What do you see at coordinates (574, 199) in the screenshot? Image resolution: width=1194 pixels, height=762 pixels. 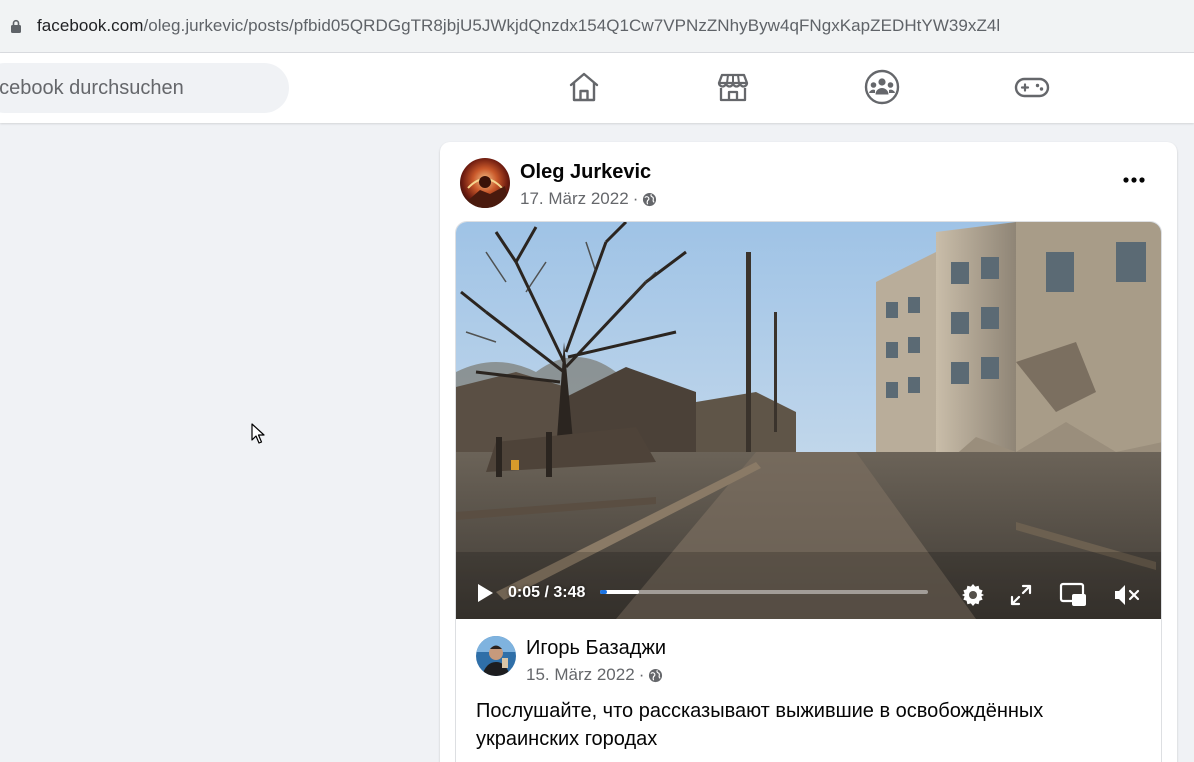 I see `post-date: 17. März 2022` at bounding box center [574, 199].